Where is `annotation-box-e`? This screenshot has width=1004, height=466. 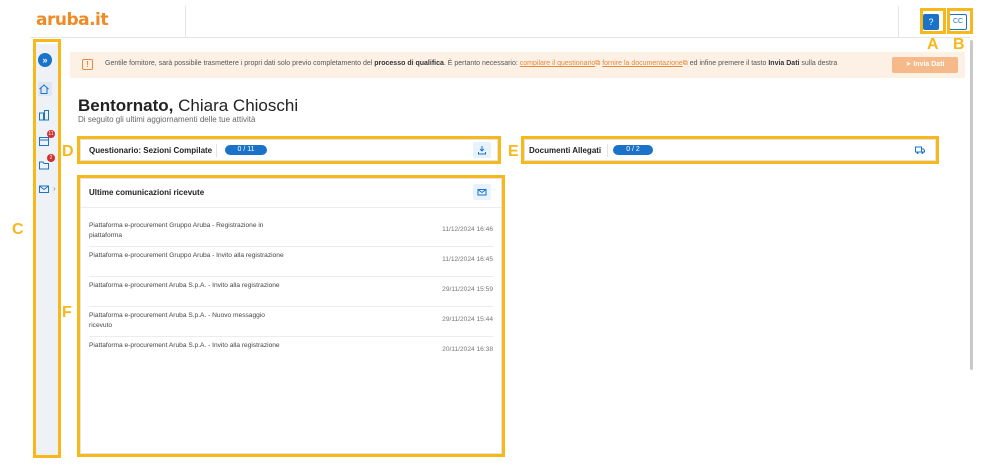 annotation-box-e is located at coordinates (730, 150).